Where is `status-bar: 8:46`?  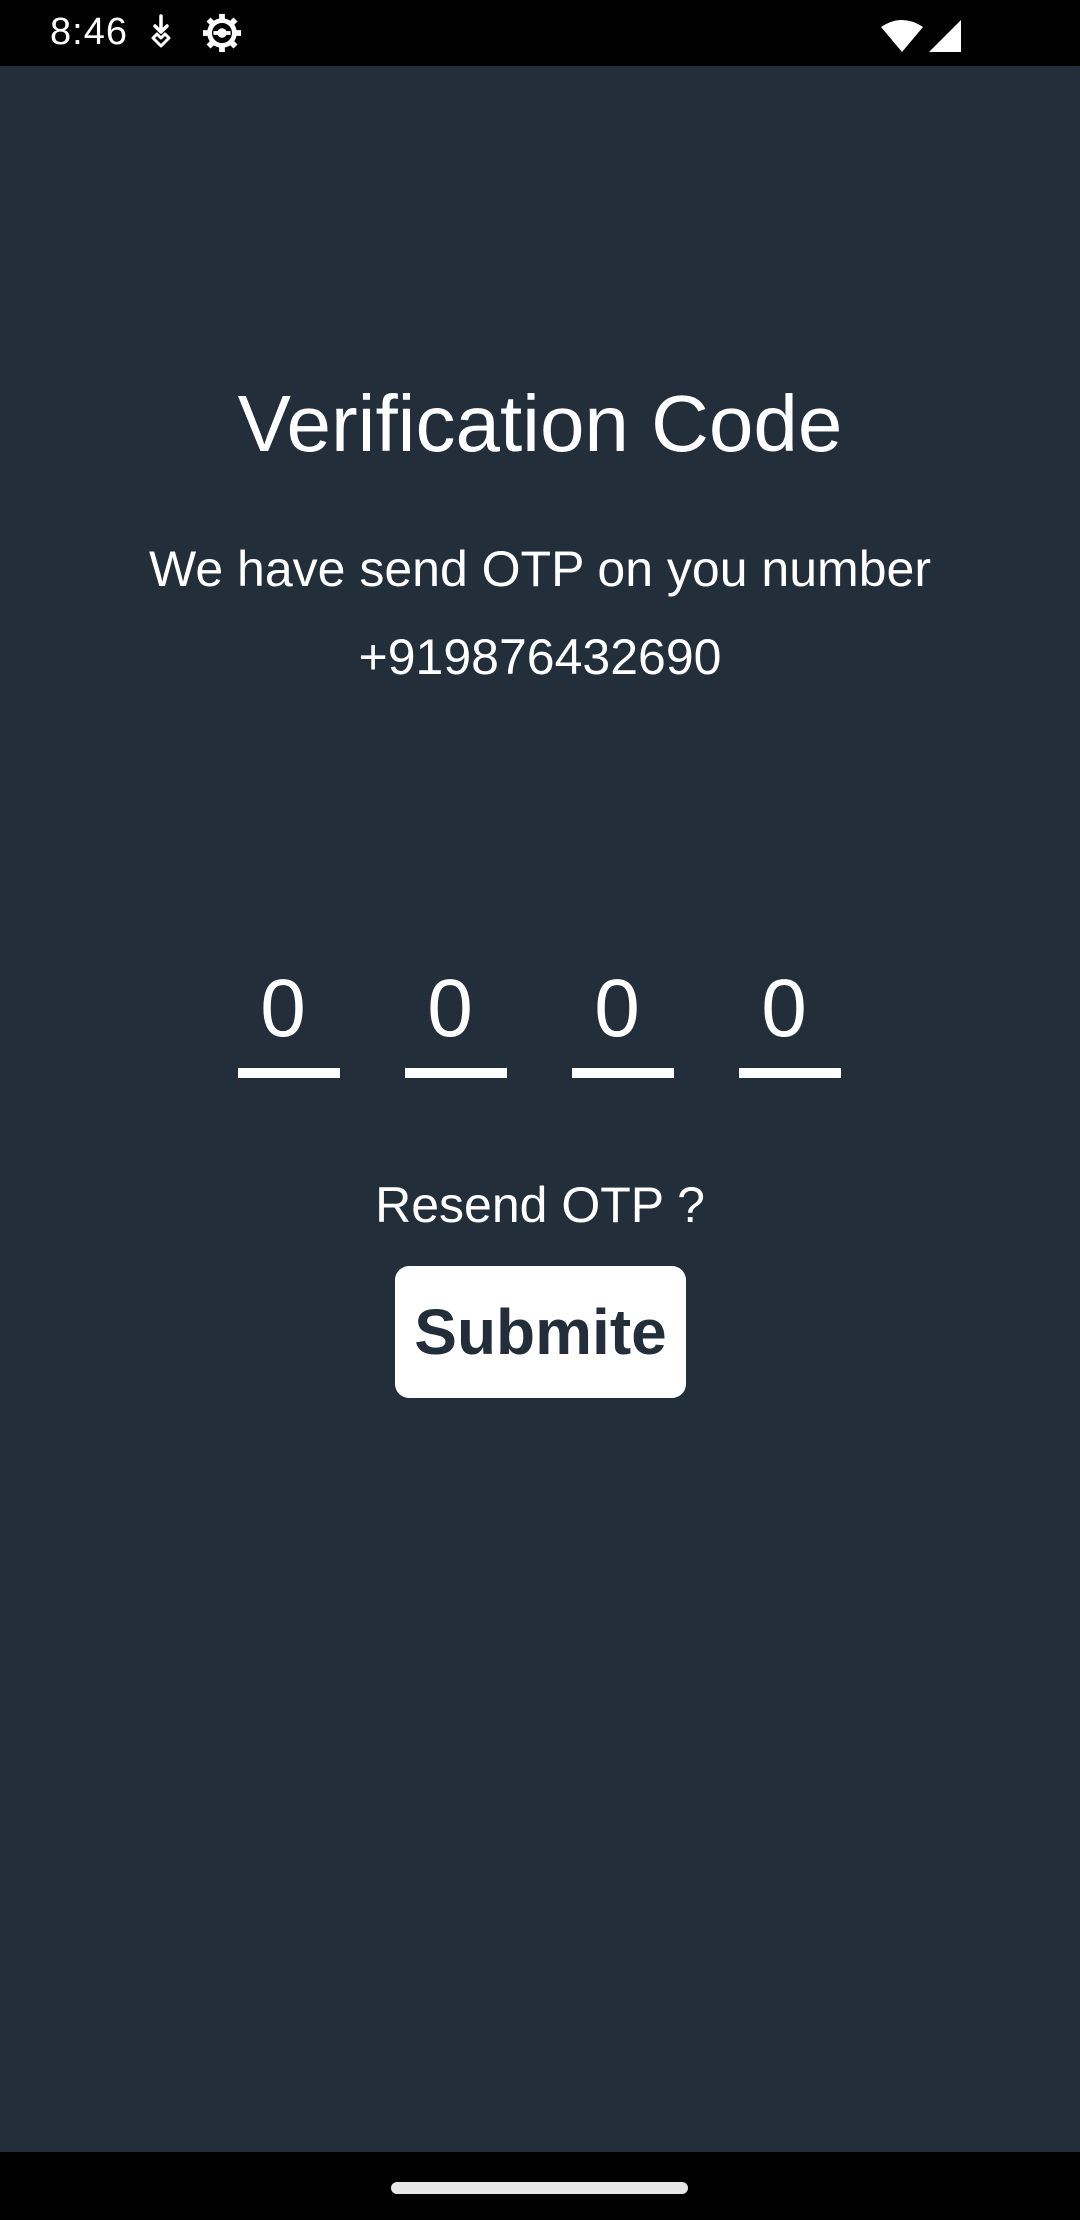 status-bar: 8:46 is located at coordinates (540, 33).